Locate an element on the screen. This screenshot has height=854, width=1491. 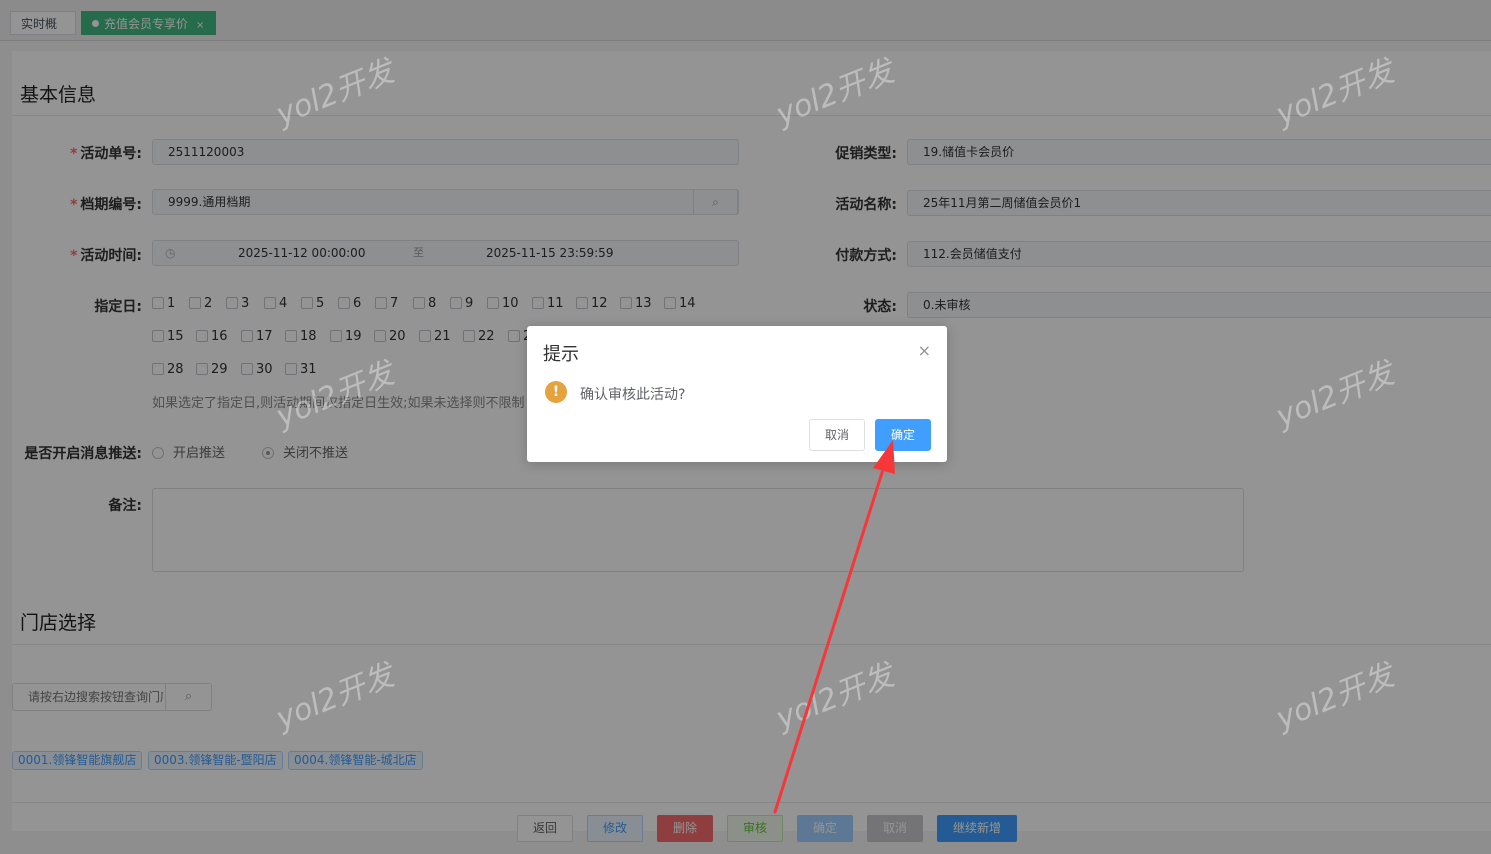
close-icon: × is located at coordinates (924, 350).